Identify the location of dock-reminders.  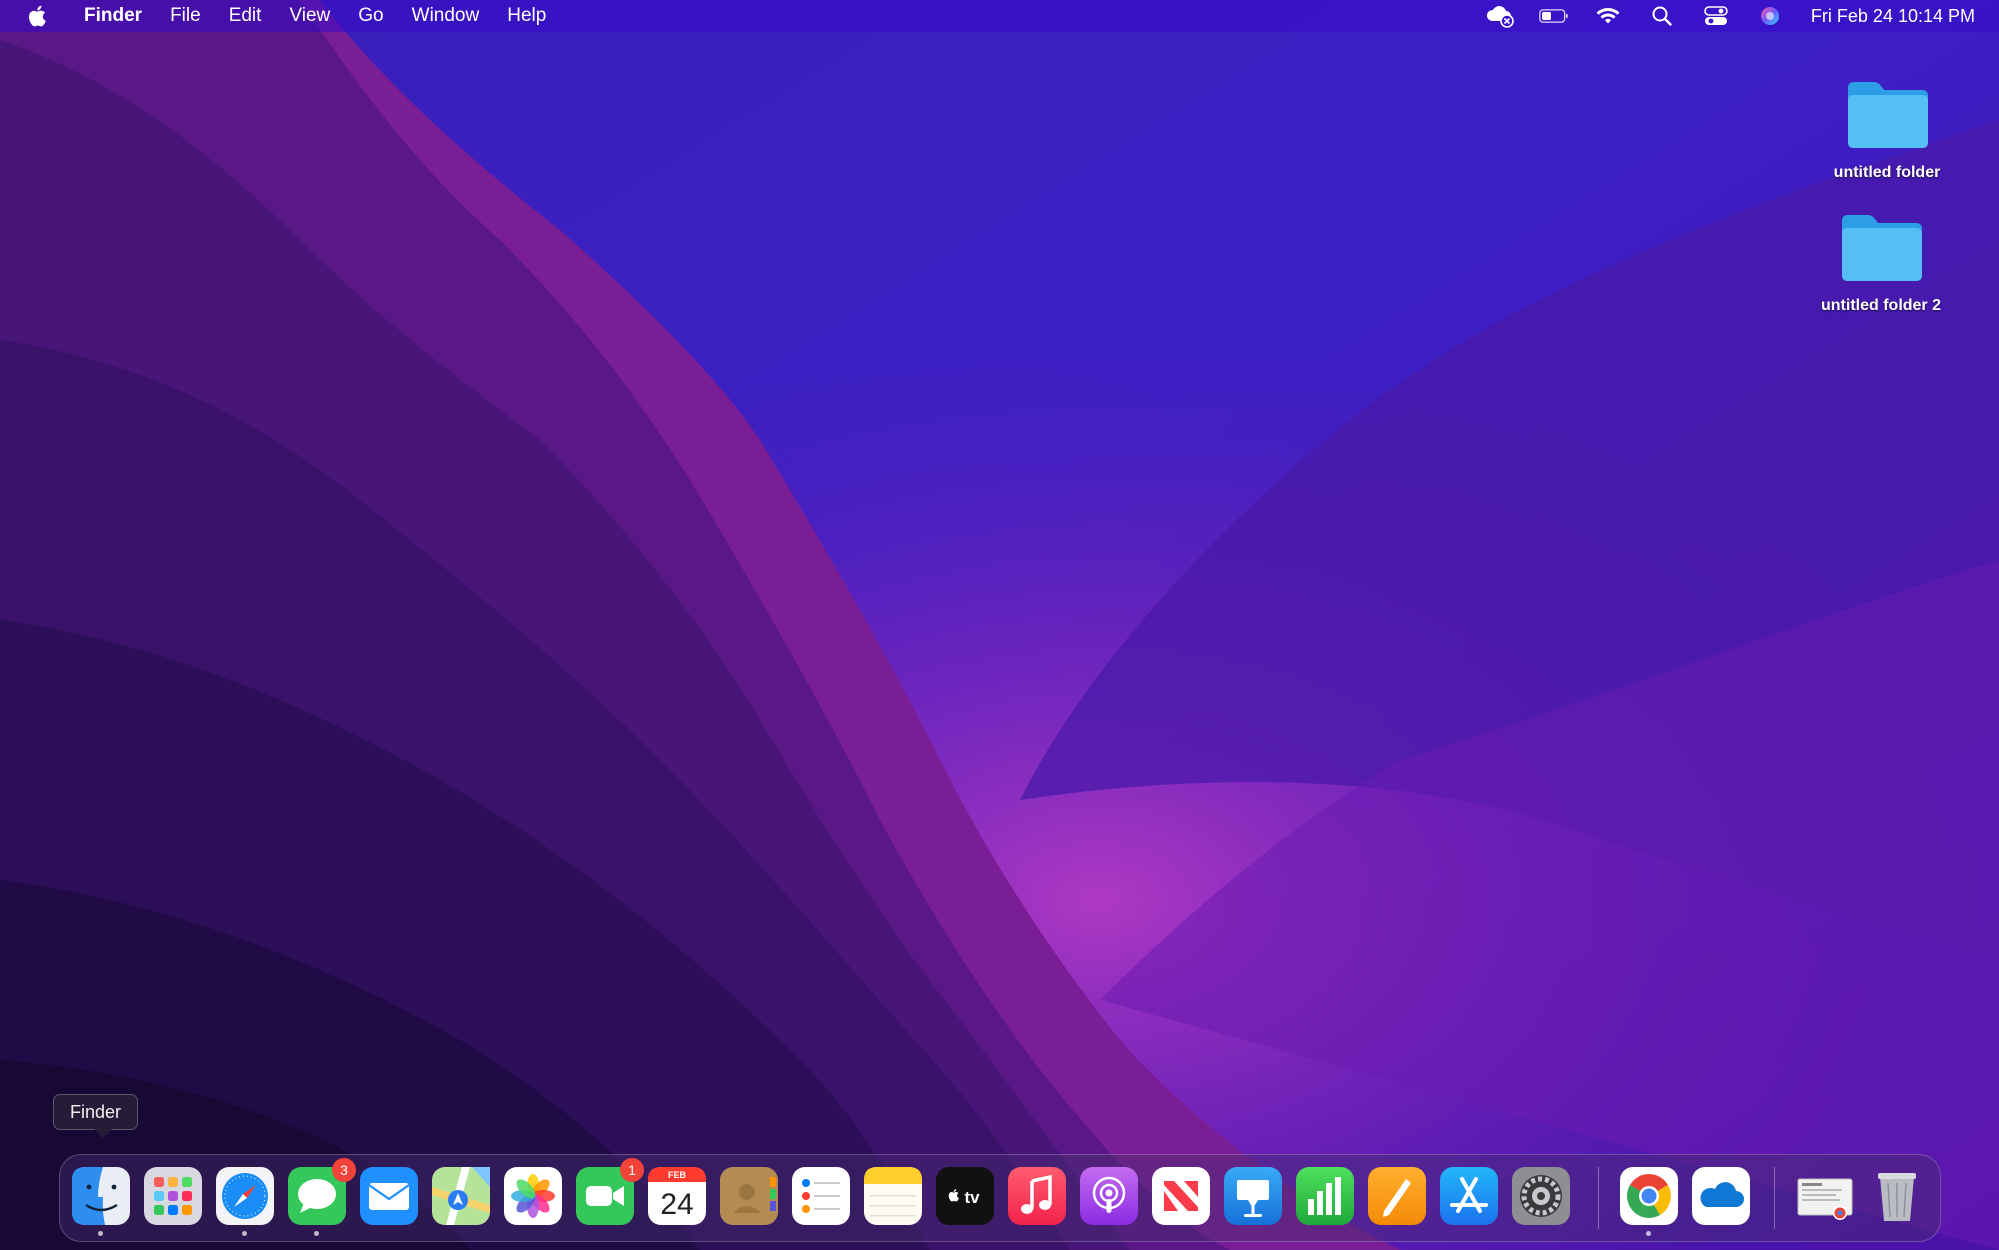
(821, 1196).